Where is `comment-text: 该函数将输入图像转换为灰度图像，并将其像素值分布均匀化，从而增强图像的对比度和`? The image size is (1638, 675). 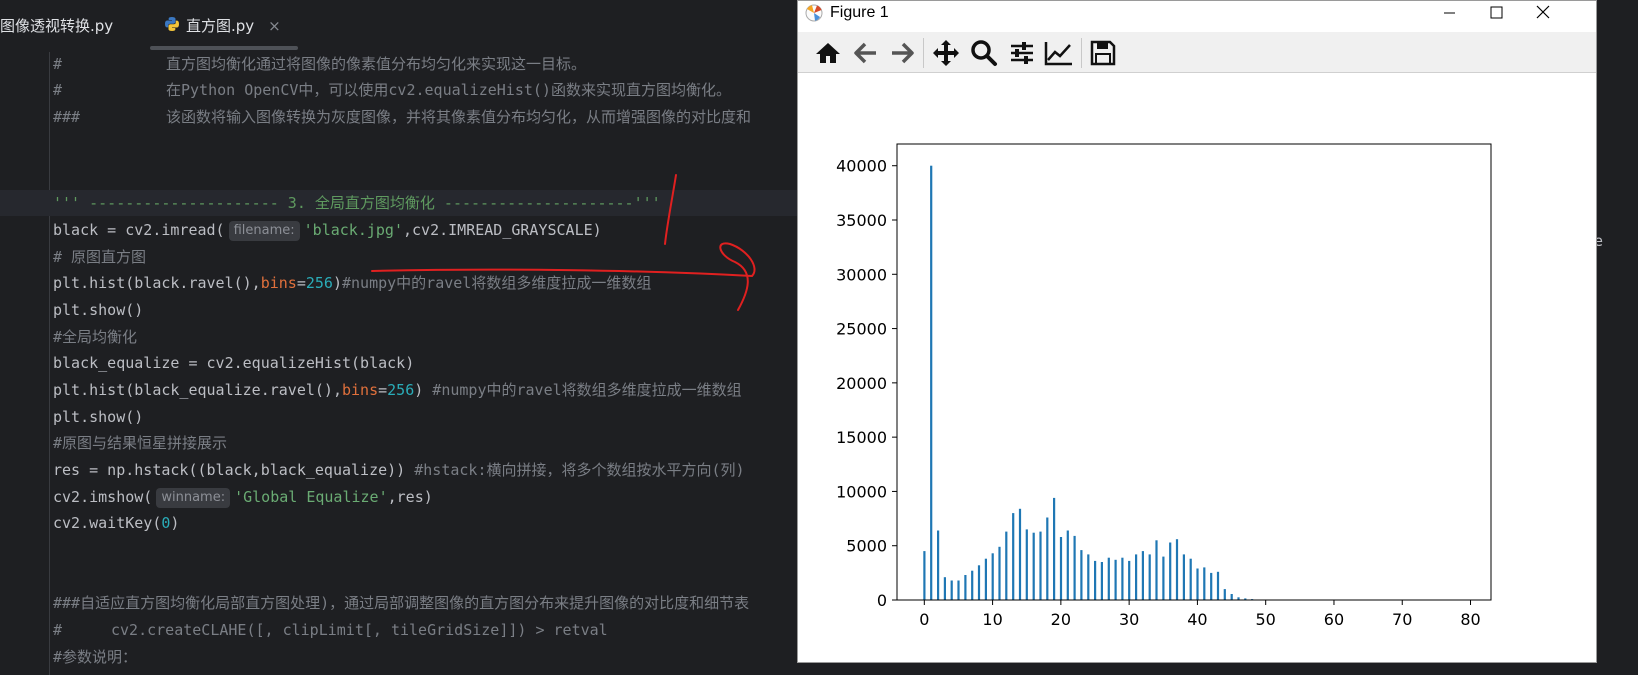 comment-text: 该函数将输入图像转换为灰度图像，并将其像素值分布均匀化，从而增强图像的对比度和 is located at coordinates (459, 117).